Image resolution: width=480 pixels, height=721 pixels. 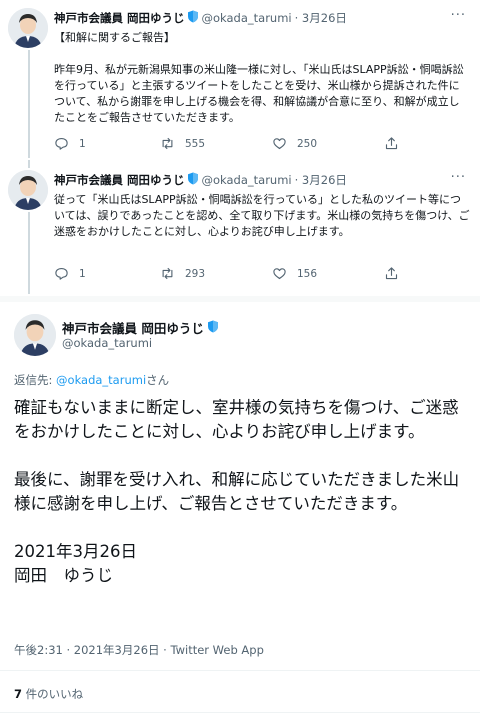 What do you see at coordinates (18, 694) in the screenshot?
I see `likes-count: 7` at bounding box center [18, 694].